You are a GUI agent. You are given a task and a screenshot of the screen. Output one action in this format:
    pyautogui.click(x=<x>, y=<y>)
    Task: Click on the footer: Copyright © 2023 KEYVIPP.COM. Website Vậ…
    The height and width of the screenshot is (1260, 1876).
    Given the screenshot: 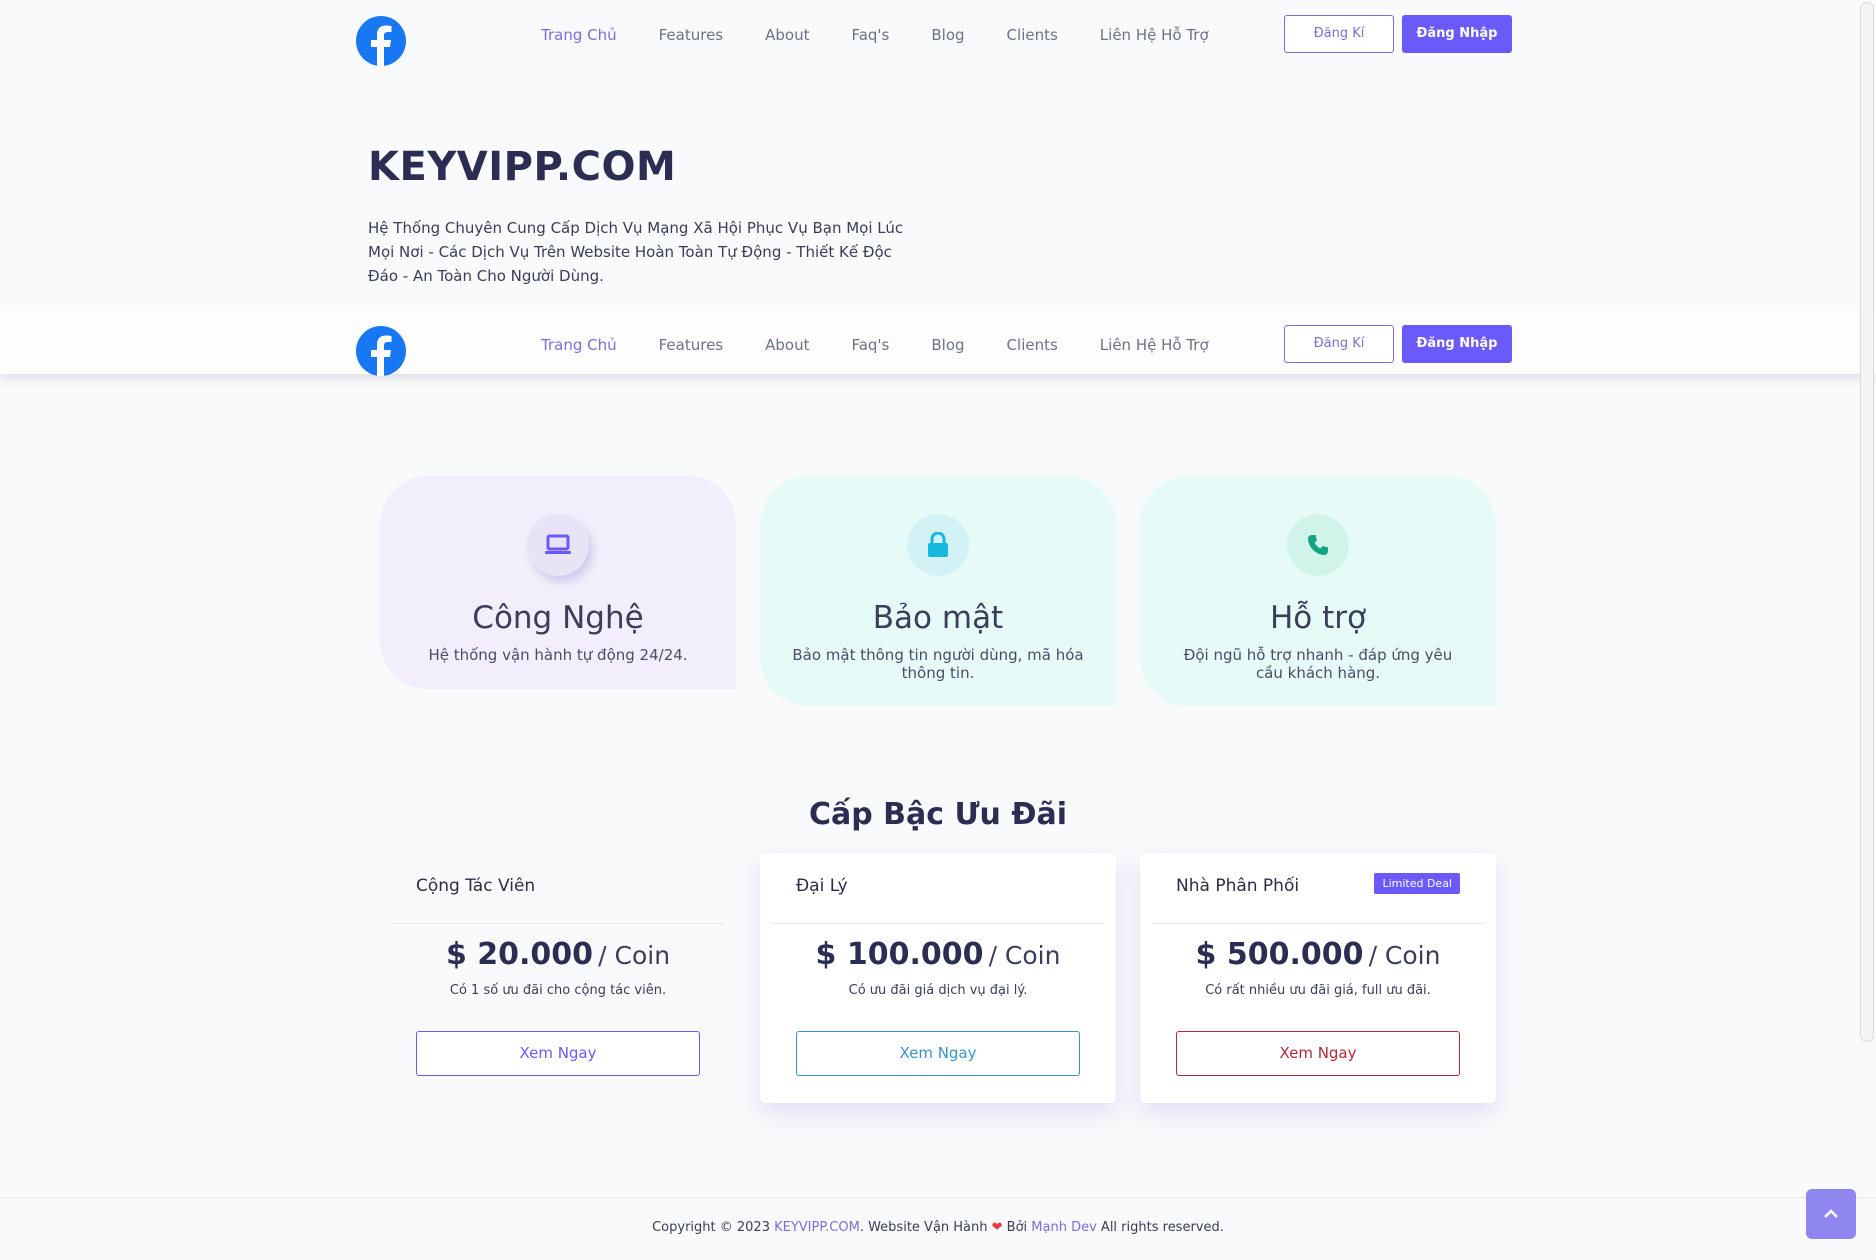 What is the action you would take?
    pyautogui.click(x=938, y=1228)
    